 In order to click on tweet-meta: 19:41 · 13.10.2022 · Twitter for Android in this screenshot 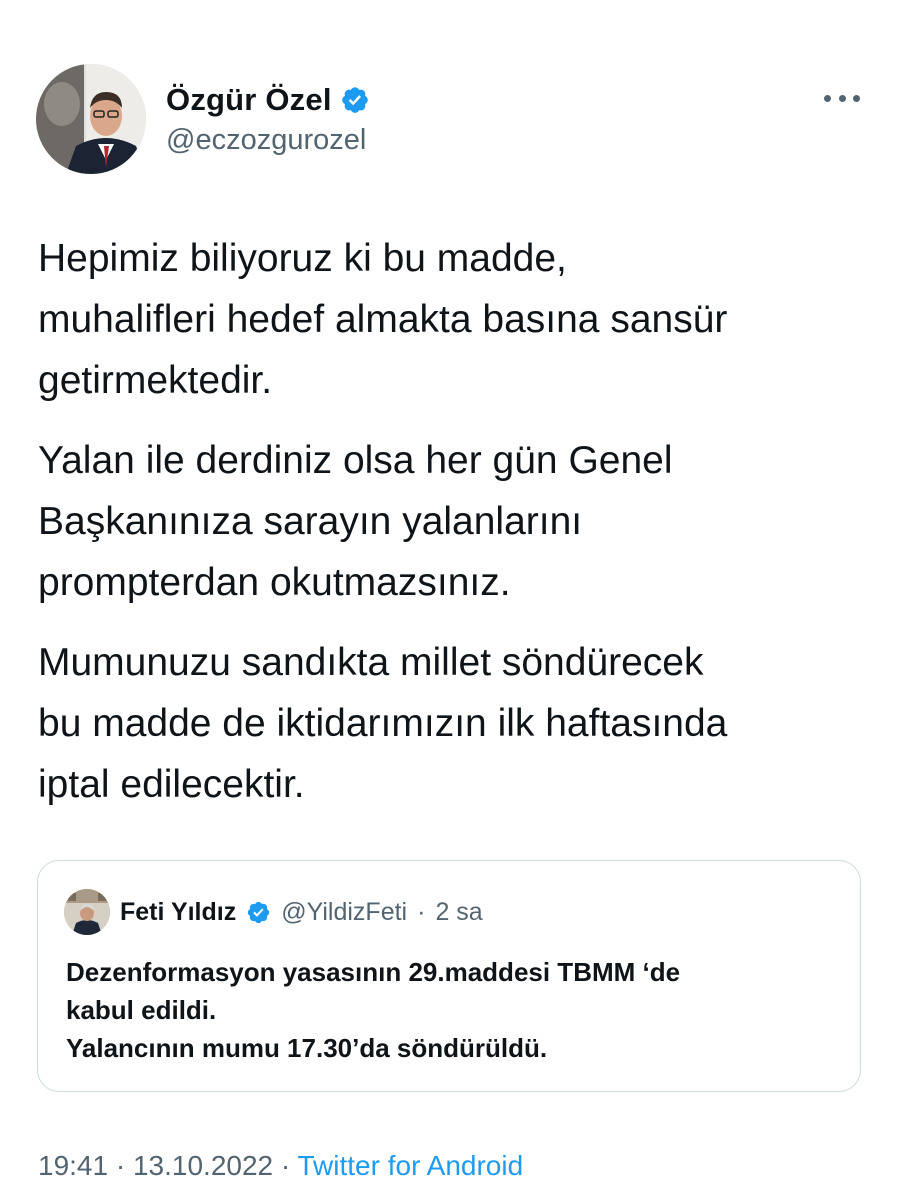, I will do `click(280, 1166)`.